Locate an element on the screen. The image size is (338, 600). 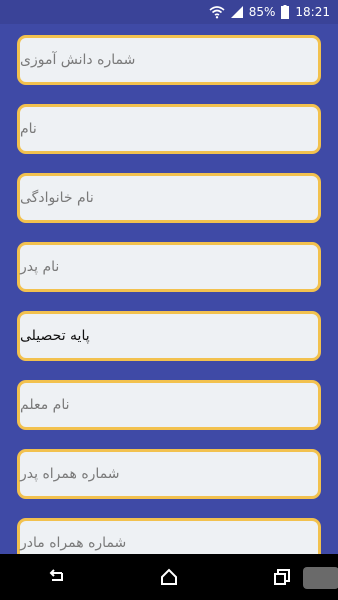
status-bar: 85% 18:21 is located at coordinates (169, 12).